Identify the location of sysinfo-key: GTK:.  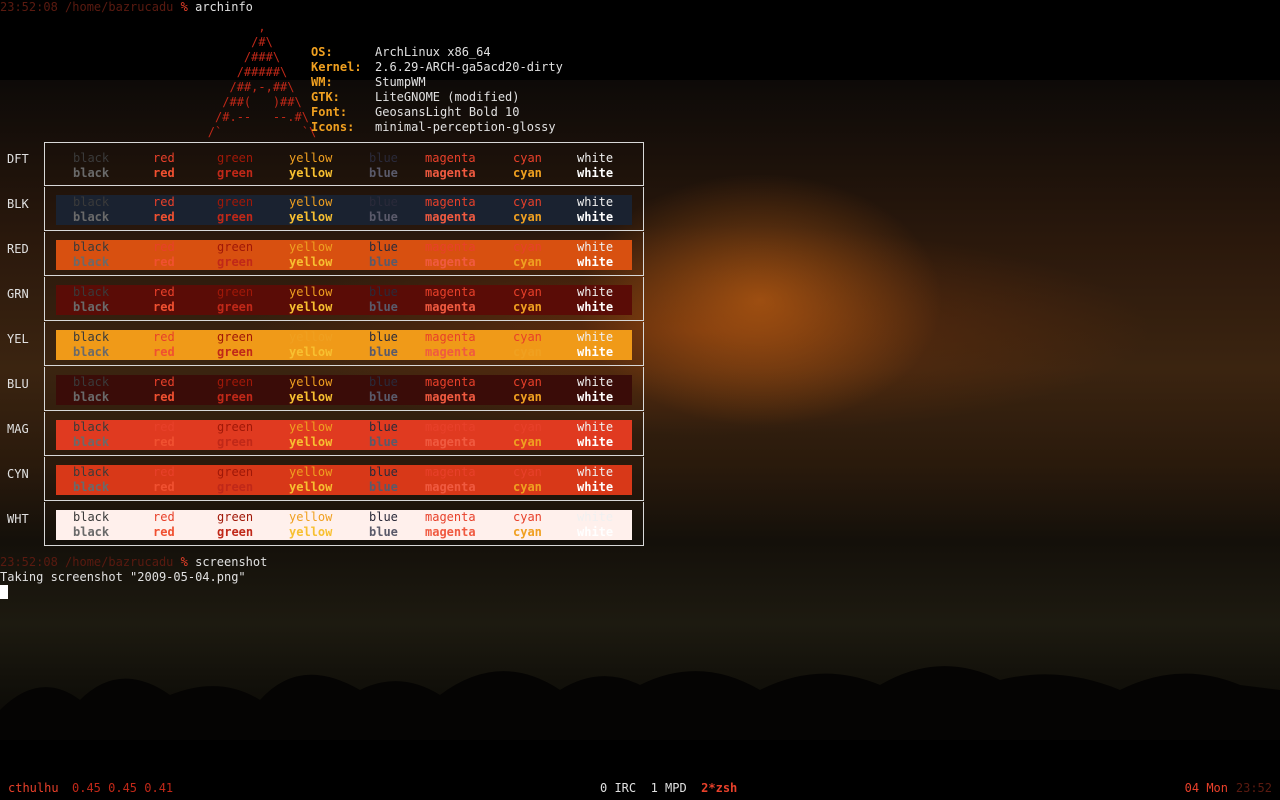
(325, 97).